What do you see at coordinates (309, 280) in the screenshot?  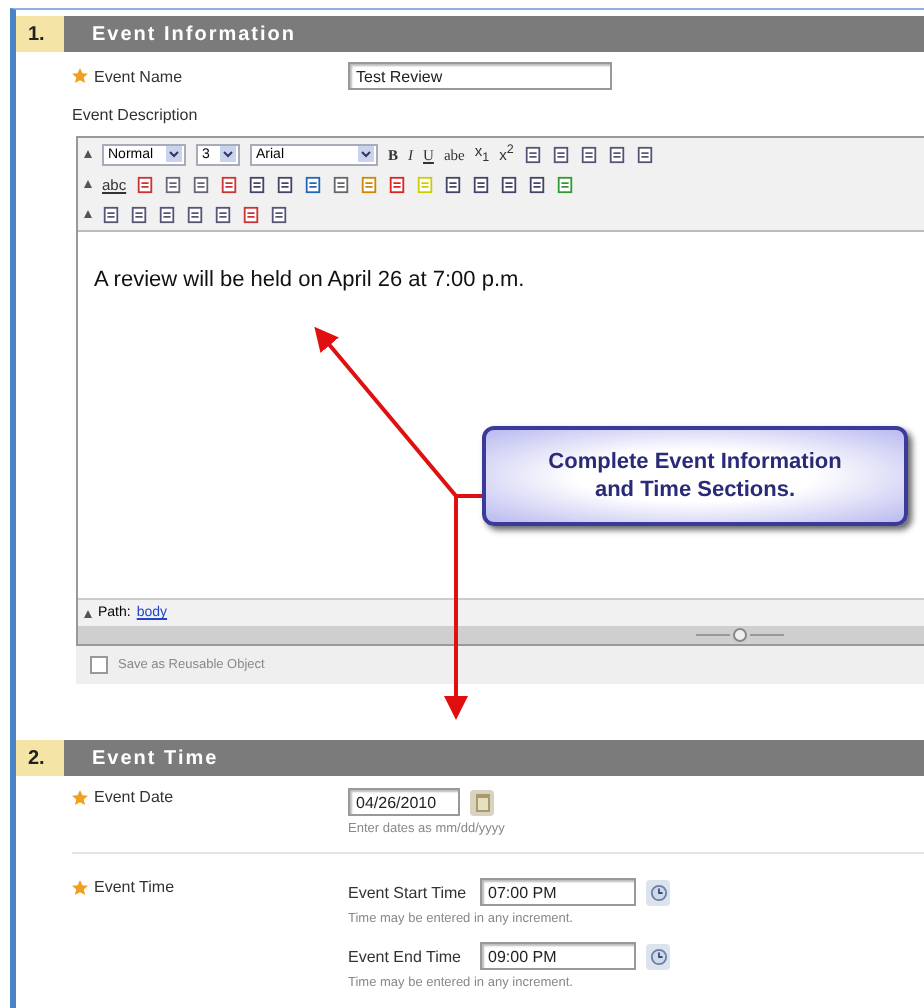 I see `description-text: A review will be held on April 26 at 7:00 p.m.` at bounding box center [309, 280].